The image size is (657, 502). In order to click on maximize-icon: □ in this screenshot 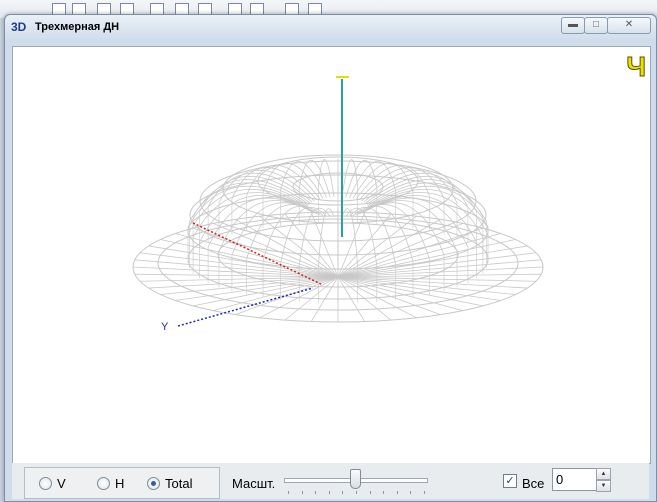, I will do `click(596, 24)`.